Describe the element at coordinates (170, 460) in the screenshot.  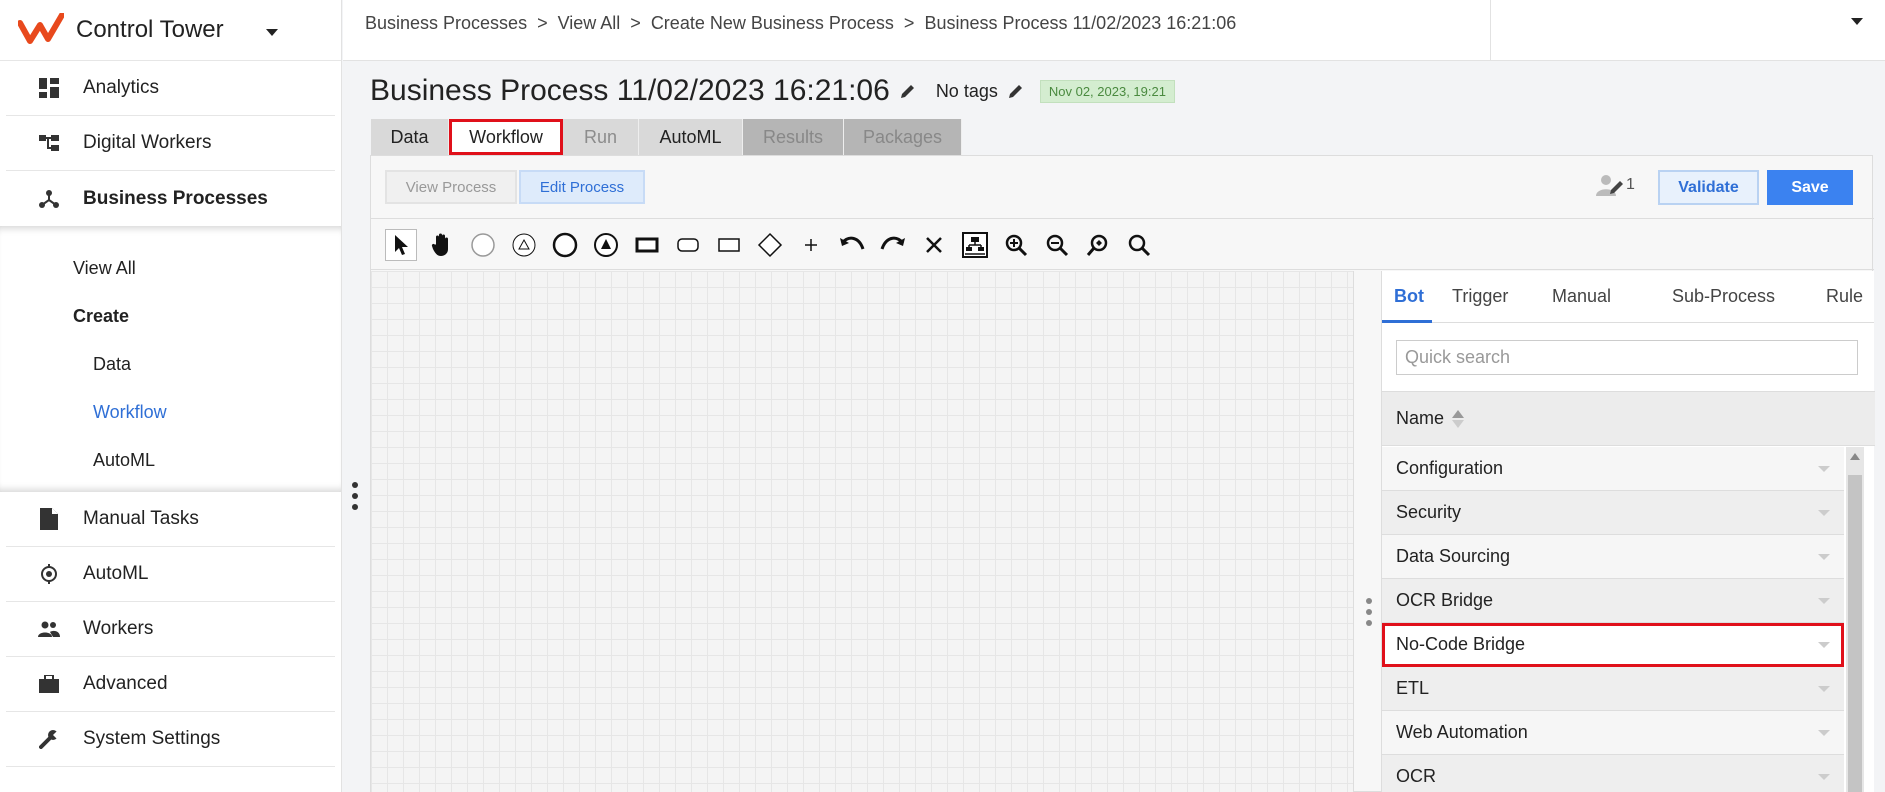
I see `submenu-automl: AutoML` at that location.